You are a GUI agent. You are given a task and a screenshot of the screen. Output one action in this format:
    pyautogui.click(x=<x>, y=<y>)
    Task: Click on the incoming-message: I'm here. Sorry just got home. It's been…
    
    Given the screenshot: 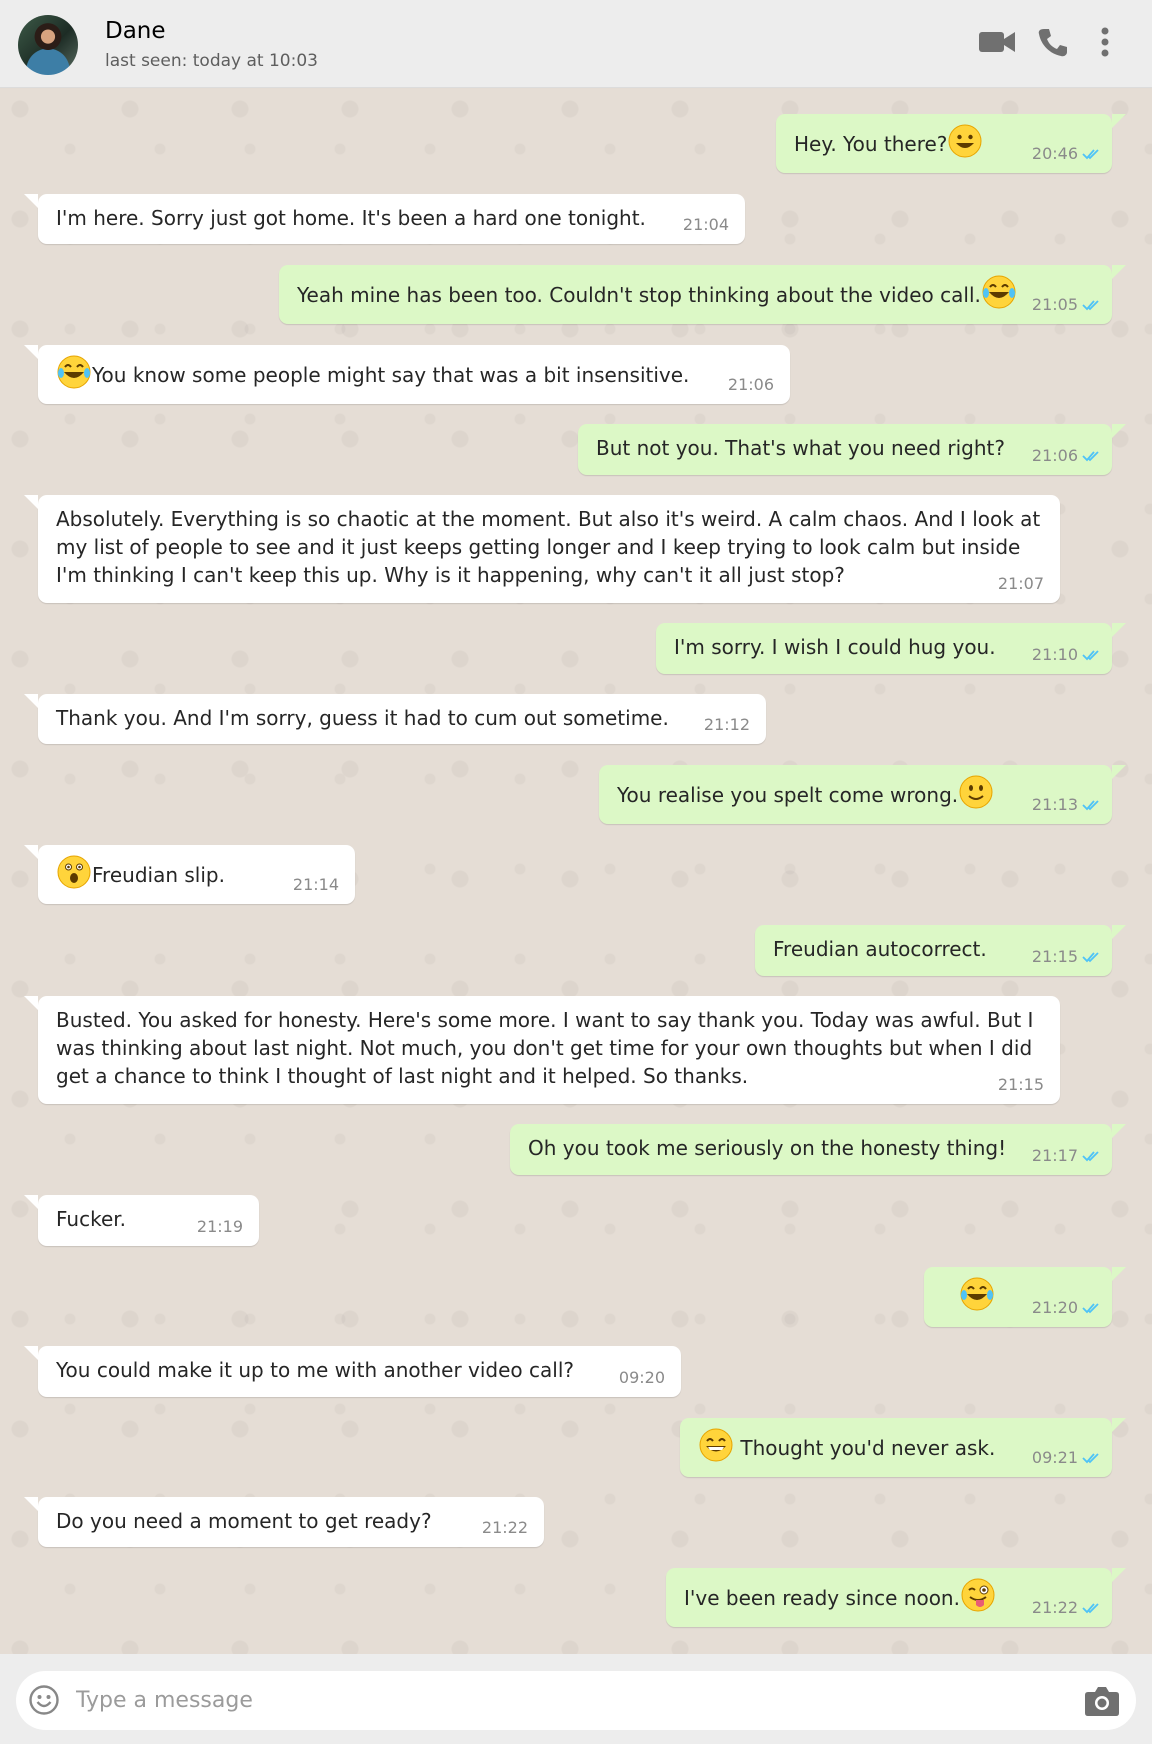 What is the action you would take?
    pyautogui.click(x=384, y=219)
    